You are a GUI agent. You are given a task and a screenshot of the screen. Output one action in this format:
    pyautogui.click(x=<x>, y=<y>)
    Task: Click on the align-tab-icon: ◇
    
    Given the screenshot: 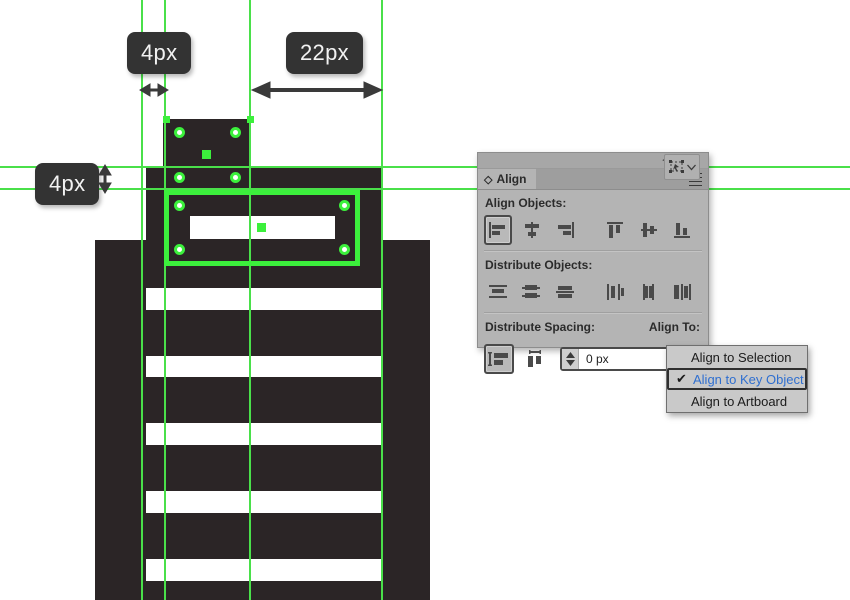 What is the action you would take?
    pyautogui.click(x=488, y=179)
    